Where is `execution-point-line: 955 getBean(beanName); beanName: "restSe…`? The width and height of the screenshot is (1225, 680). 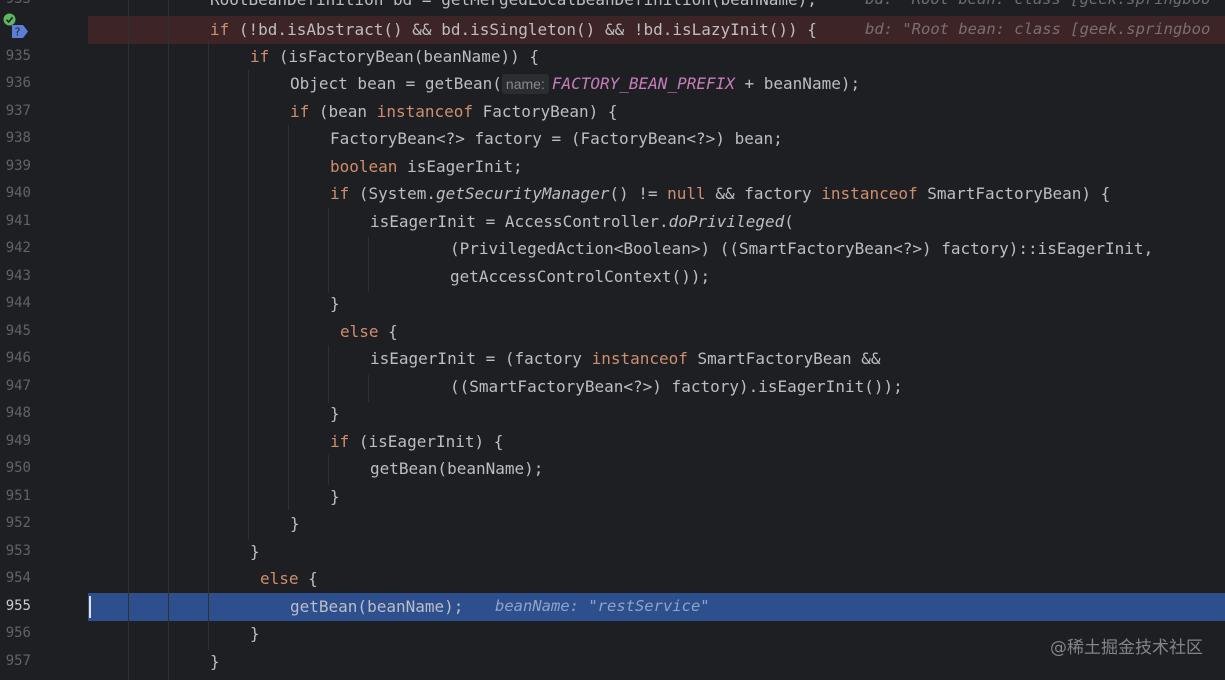
execution-point-line: 955 getBean(beanName); beanName: "restSe… is located at coordinates (612, 607).